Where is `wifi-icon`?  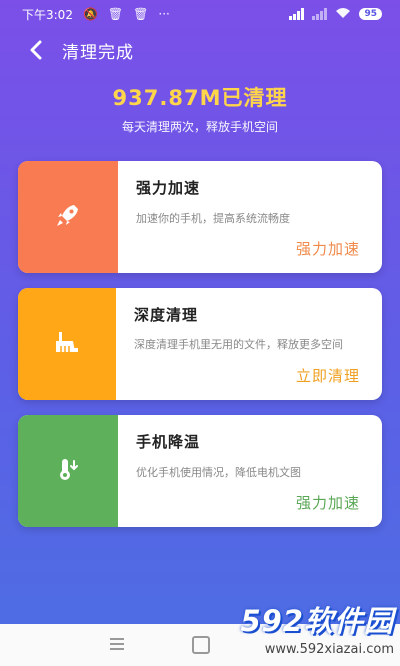
wifi-icon is located at coordinates (343, 14).